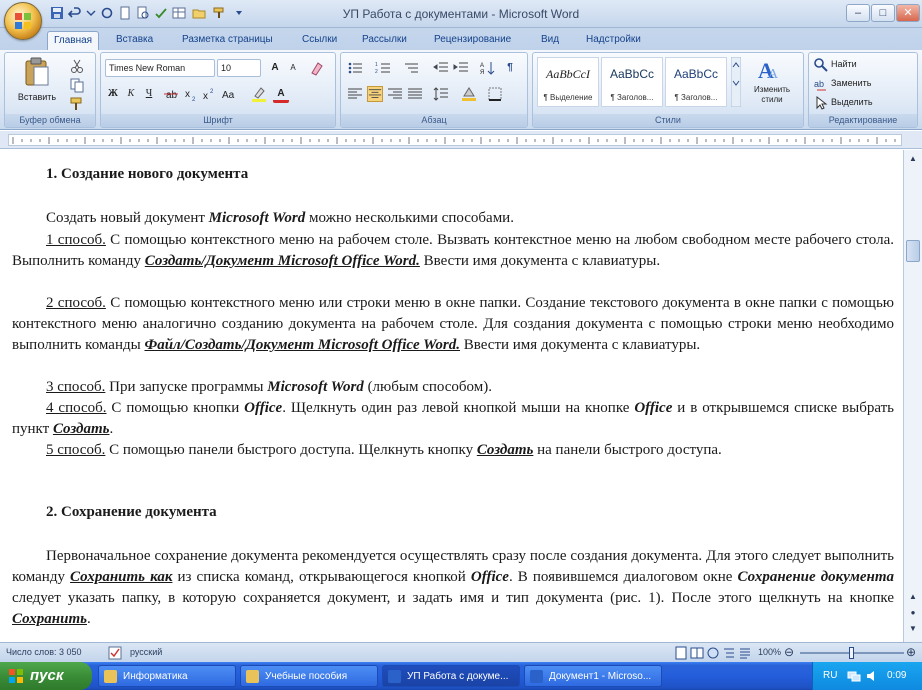 Image resolution: width=922 pixels, height=690 pixels. What do you see at coordinates (317, 68) in the screenshot?
I see `clear-formatting-icon` at bounding box center [317, 68].